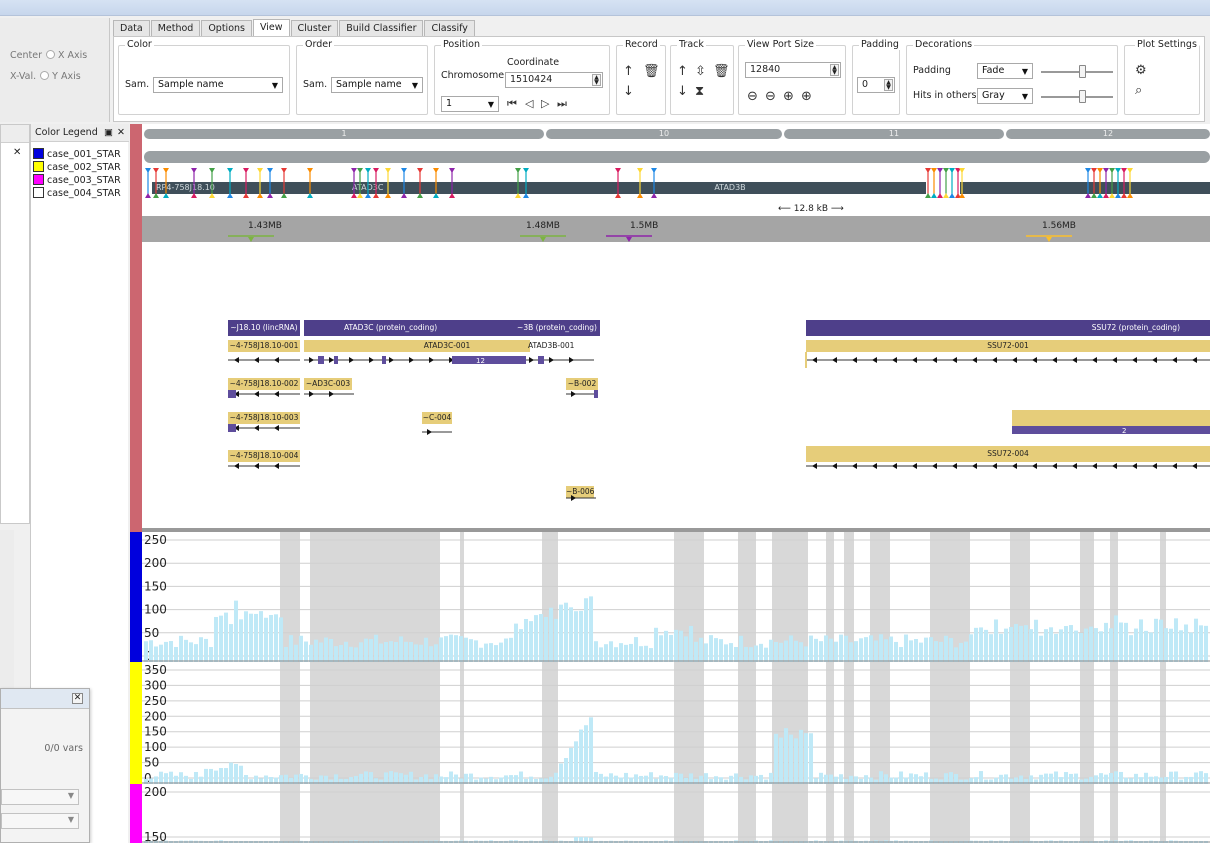  I want to click on pin-icon: ▣, so click(108, 133).